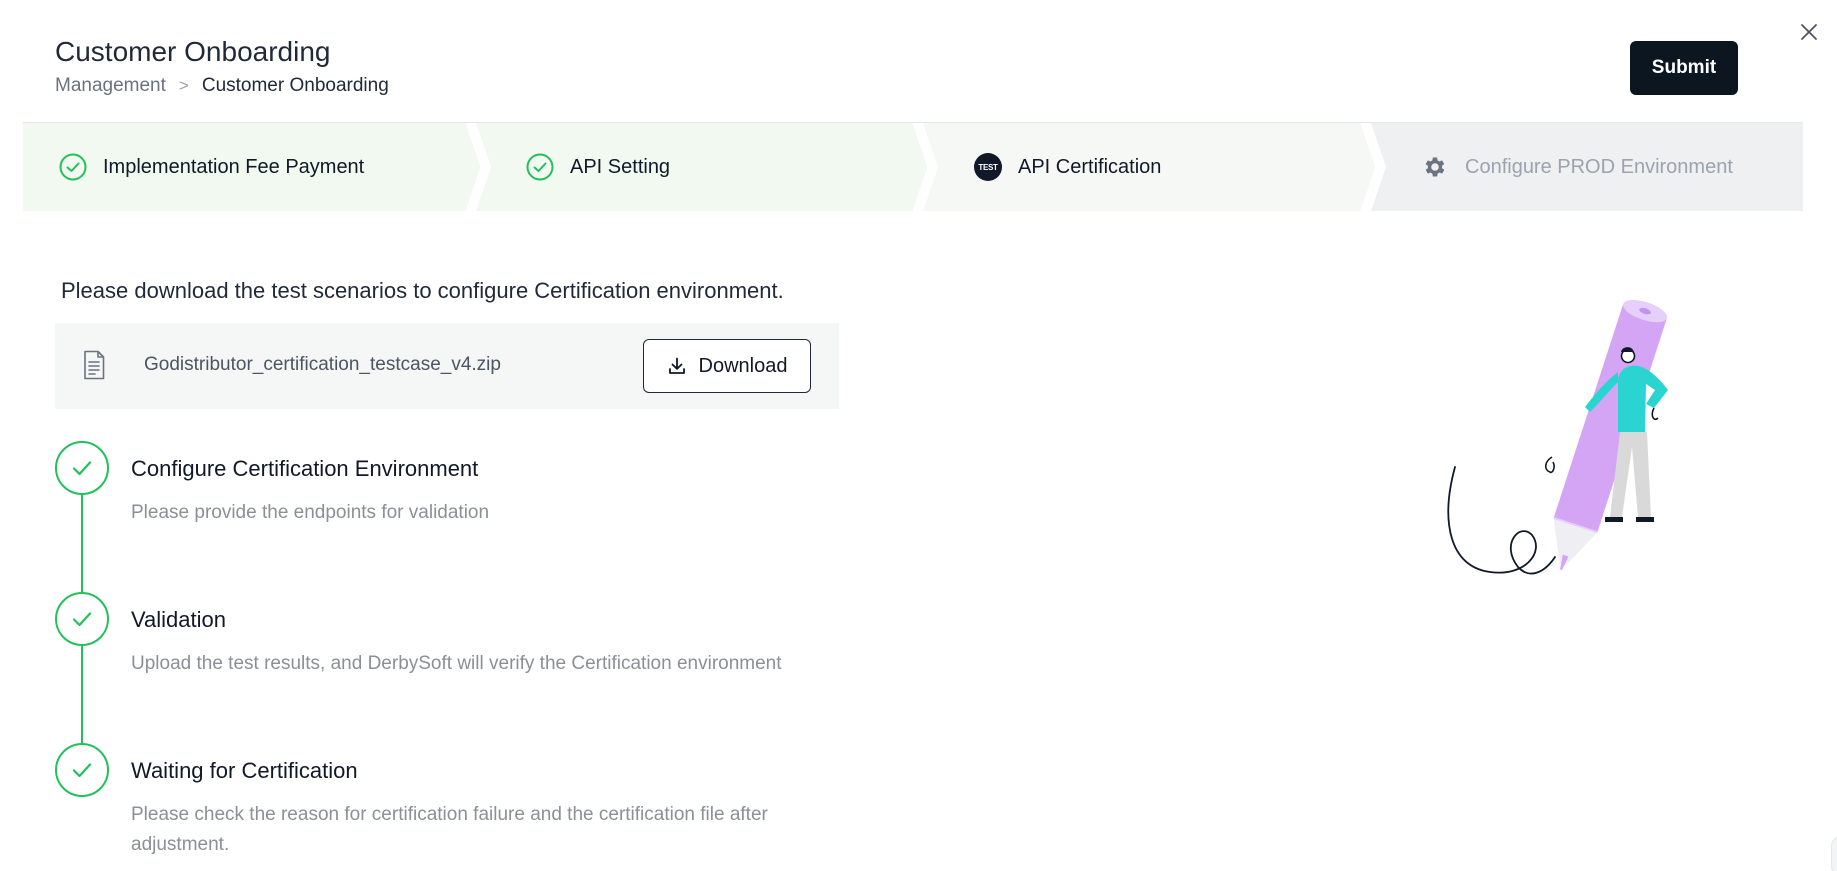 The height and width of the screenshot is (871, 1837). I want to click on submit-button: Submit, so click(1684, 68).